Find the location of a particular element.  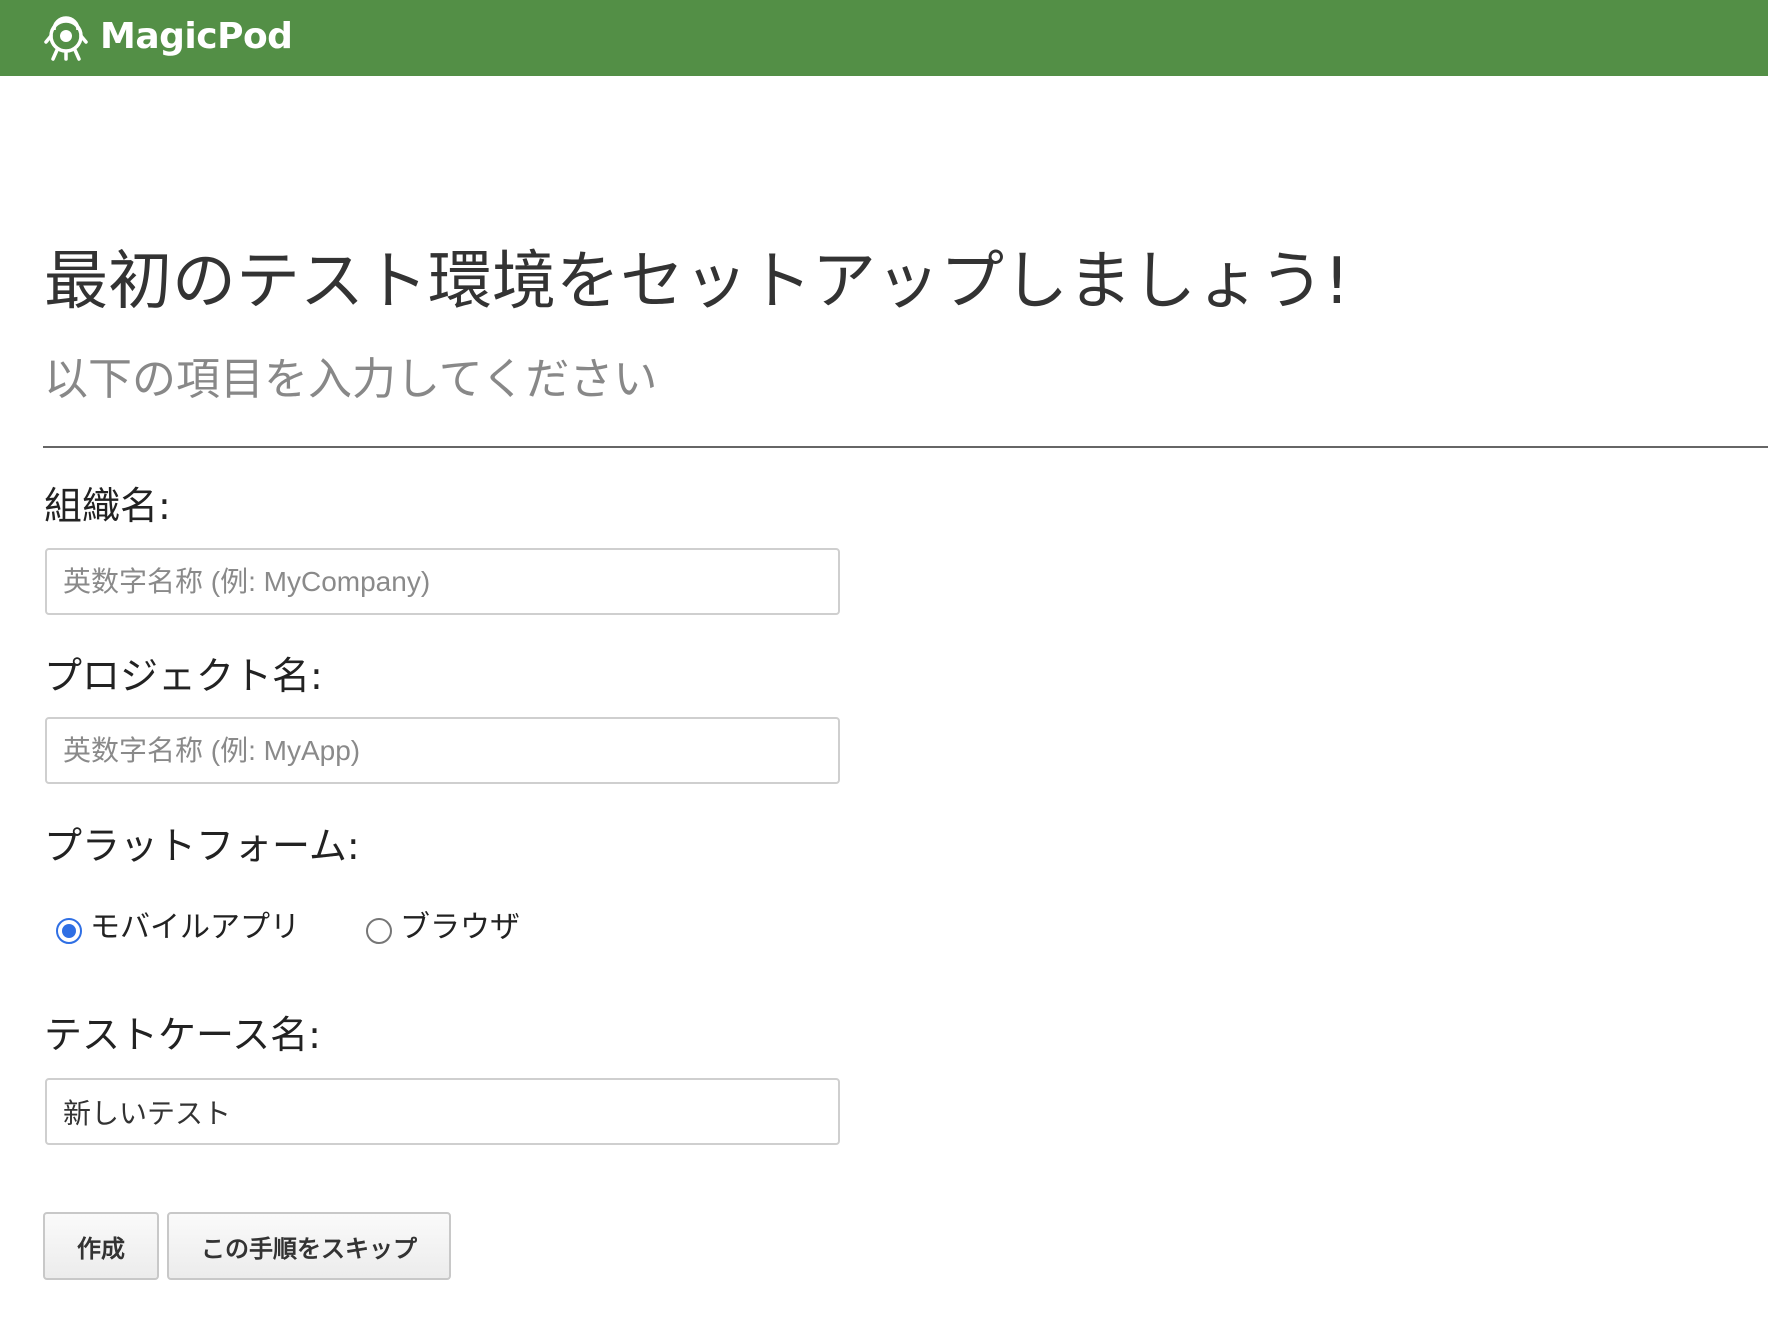

platform-option-mobile: モバイルアプリ is located at coordinates (178, 928).